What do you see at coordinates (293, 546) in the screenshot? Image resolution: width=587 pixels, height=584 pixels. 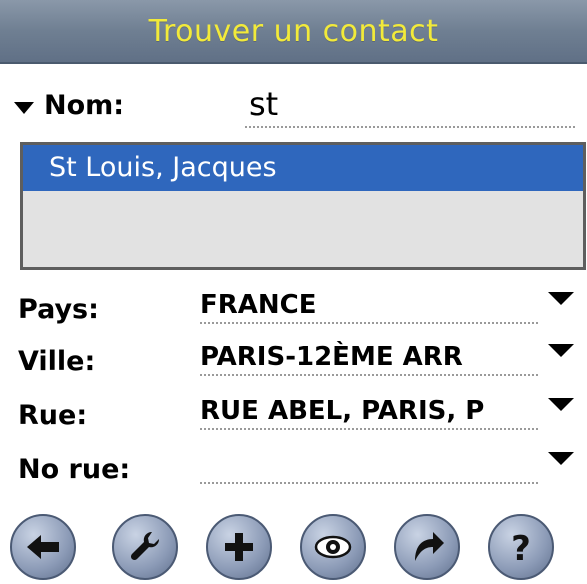 I see `bottom-toolbar: ?` at bounding box center [293, 546].